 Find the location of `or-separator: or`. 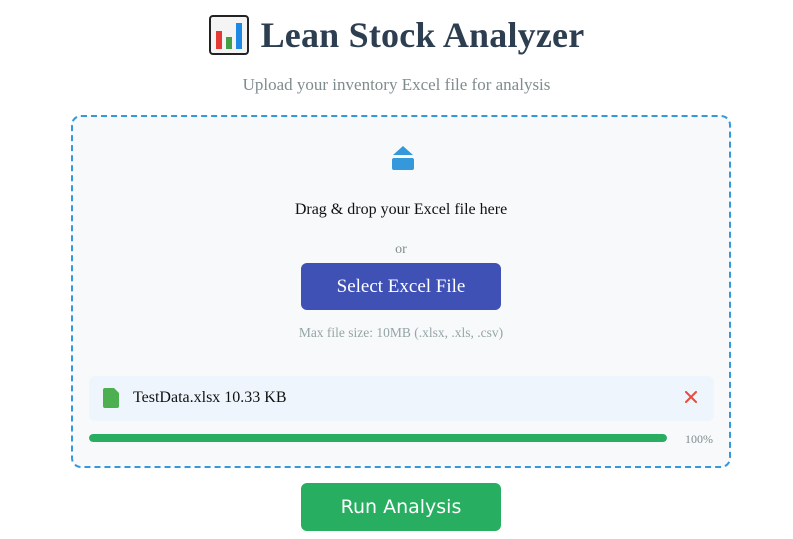

or-separator: or is located at coordinates (401, 249).